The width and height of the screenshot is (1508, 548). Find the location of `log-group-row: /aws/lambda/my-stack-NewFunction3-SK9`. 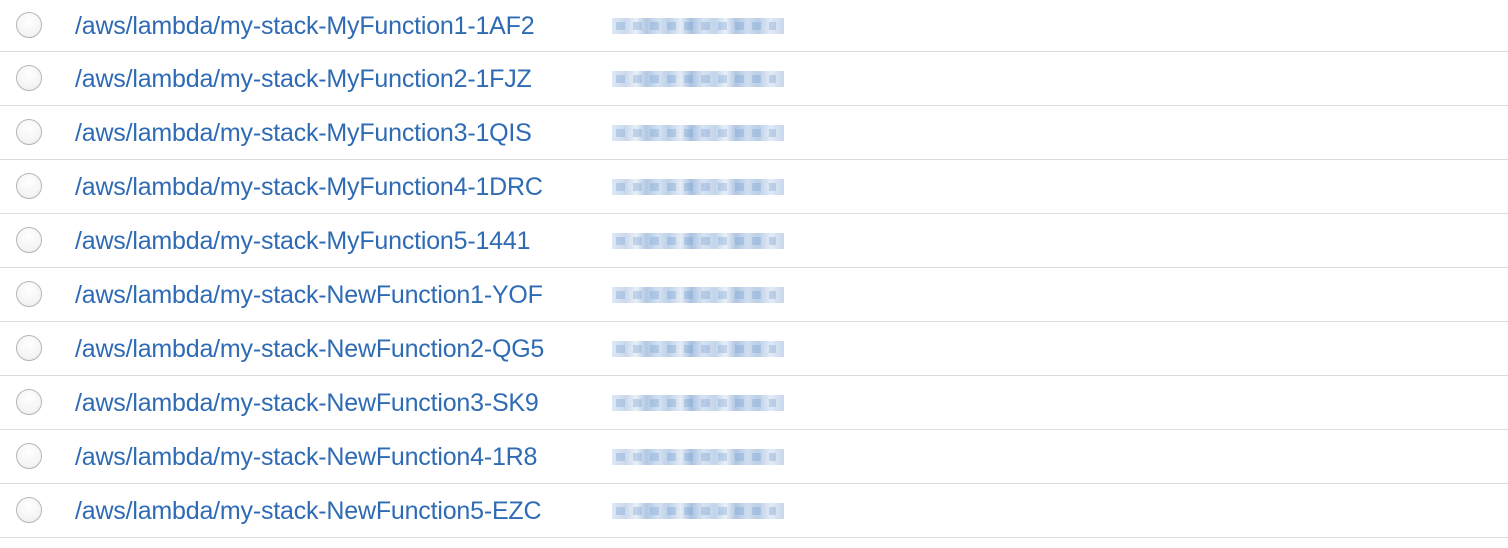

log-group-row: /aws/lambda/my-stack-NewFunction3-SK9 is located at coordinates (754, 403).